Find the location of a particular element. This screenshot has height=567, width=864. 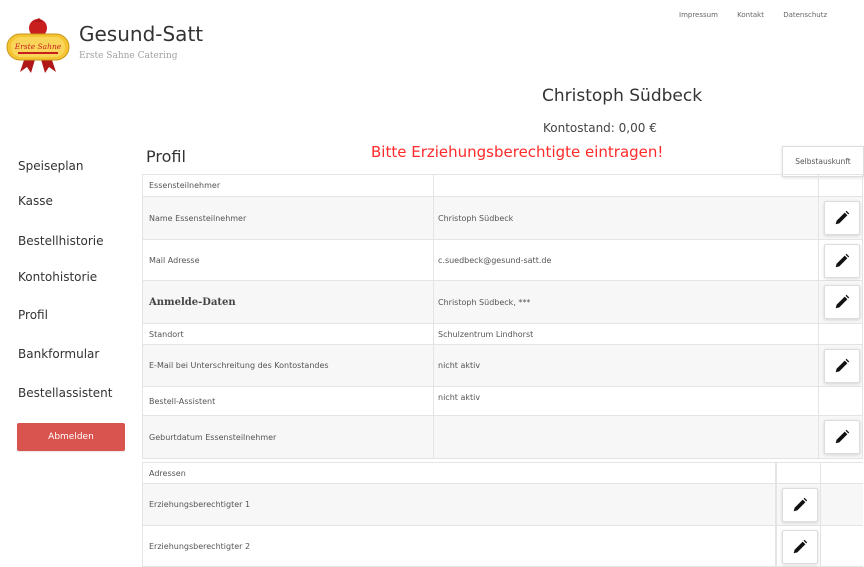

table-row: Mail Adresse c.suedbeck@gesund-satt.de is located at coordinates (502, 260).